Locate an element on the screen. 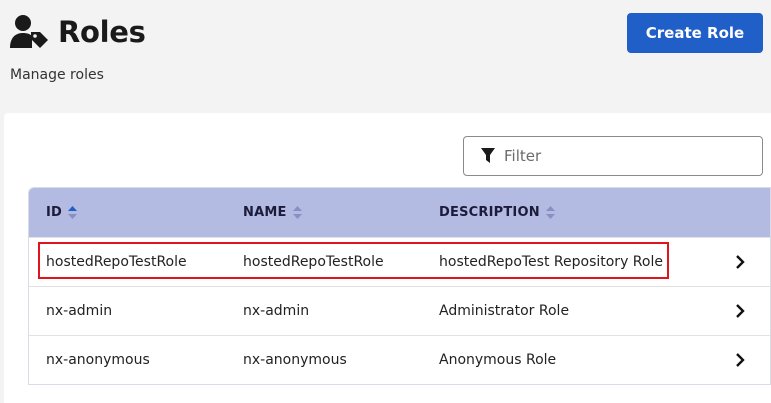 The width and height of the screenshot is (771, 403). column-header-label: NAME is located at coordinates (265, 212).